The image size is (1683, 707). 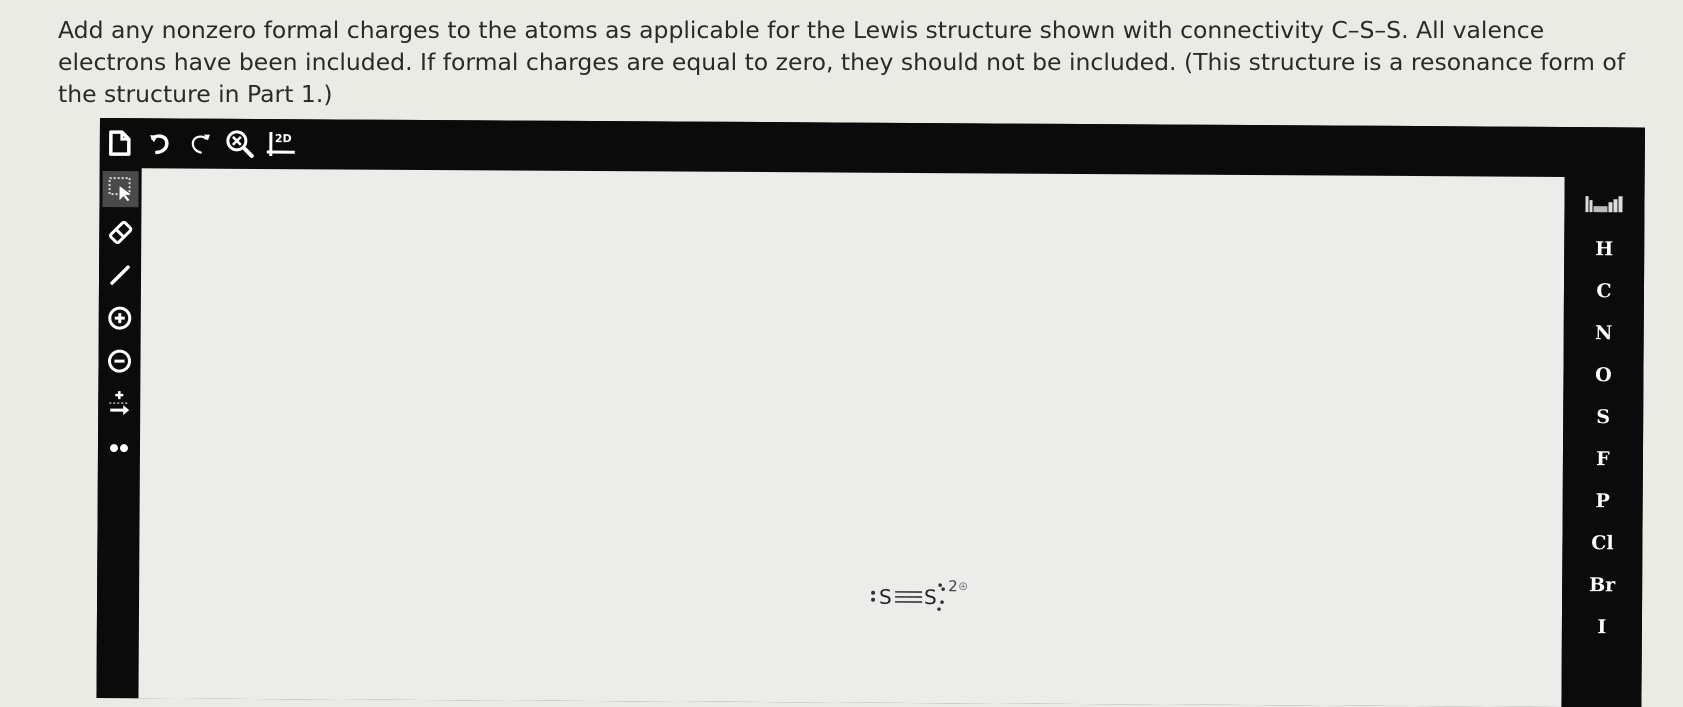 I want to click on lone-pair-icon, so click(x=119, y=448).